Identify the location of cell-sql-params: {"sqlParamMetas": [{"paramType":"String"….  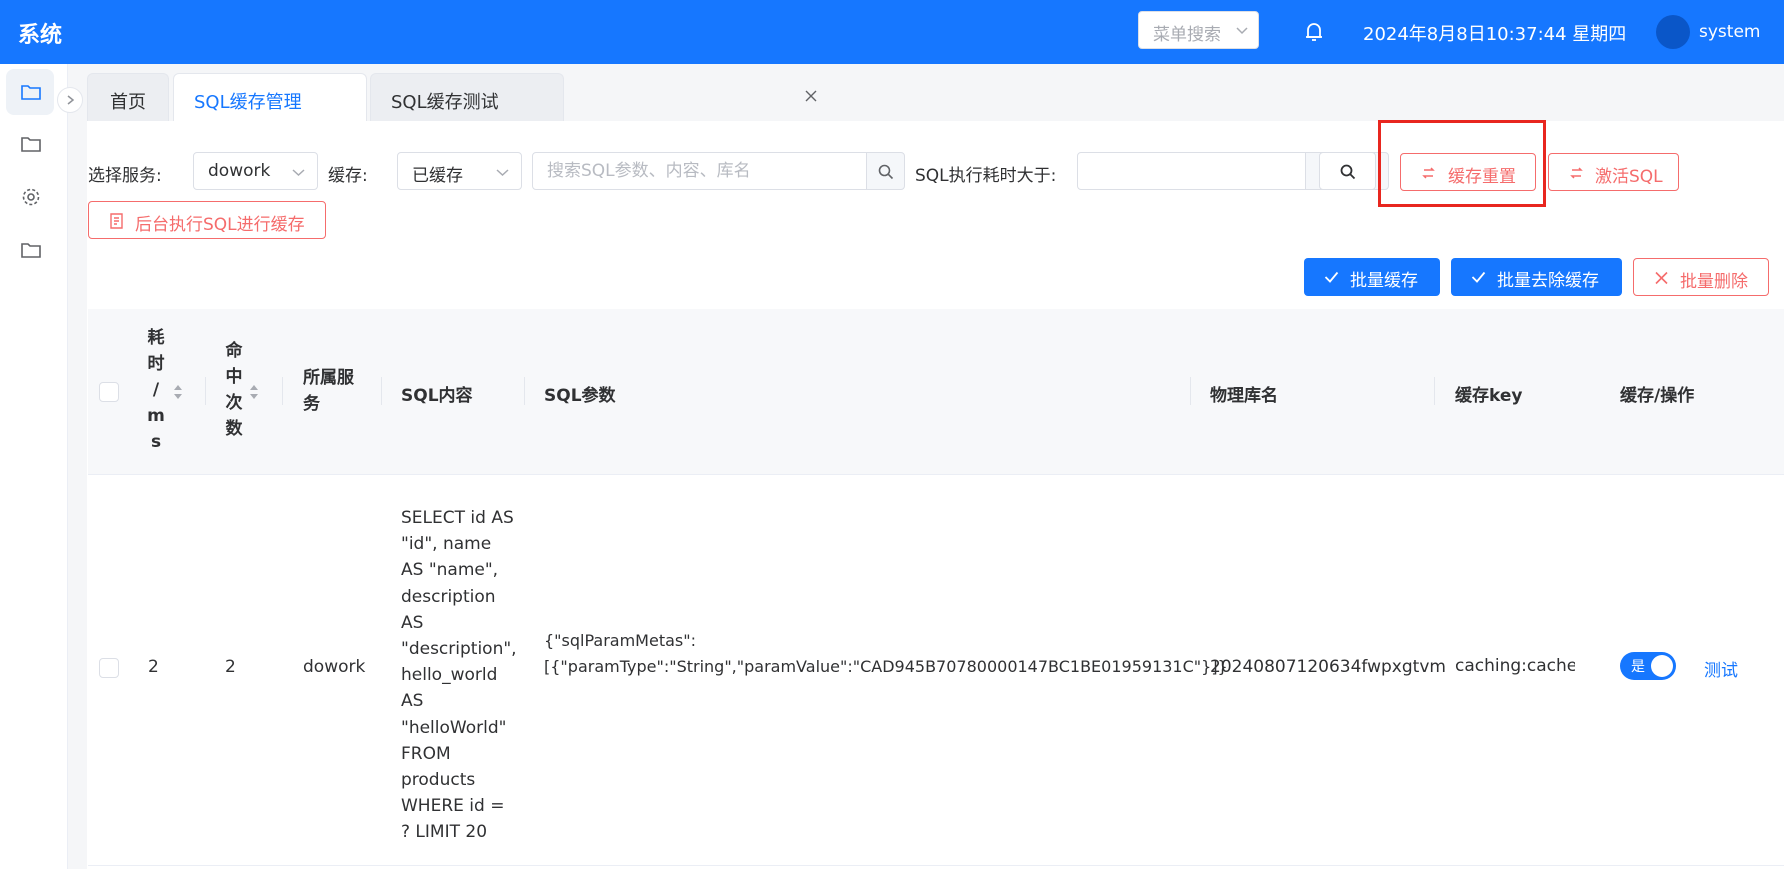
(886, 654).